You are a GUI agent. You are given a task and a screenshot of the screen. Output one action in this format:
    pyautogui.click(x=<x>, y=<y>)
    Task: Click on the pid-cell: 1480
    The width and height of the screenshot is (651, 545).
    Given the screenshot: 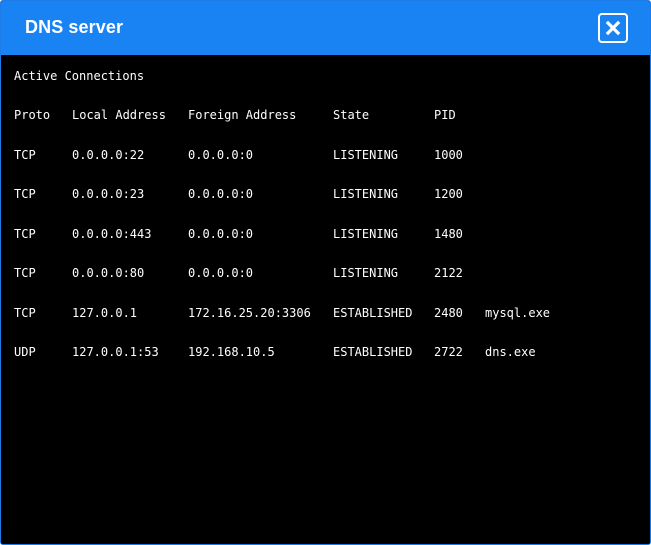 What is the action you would take?
    pyautogui.click(x=448, y=234)
    